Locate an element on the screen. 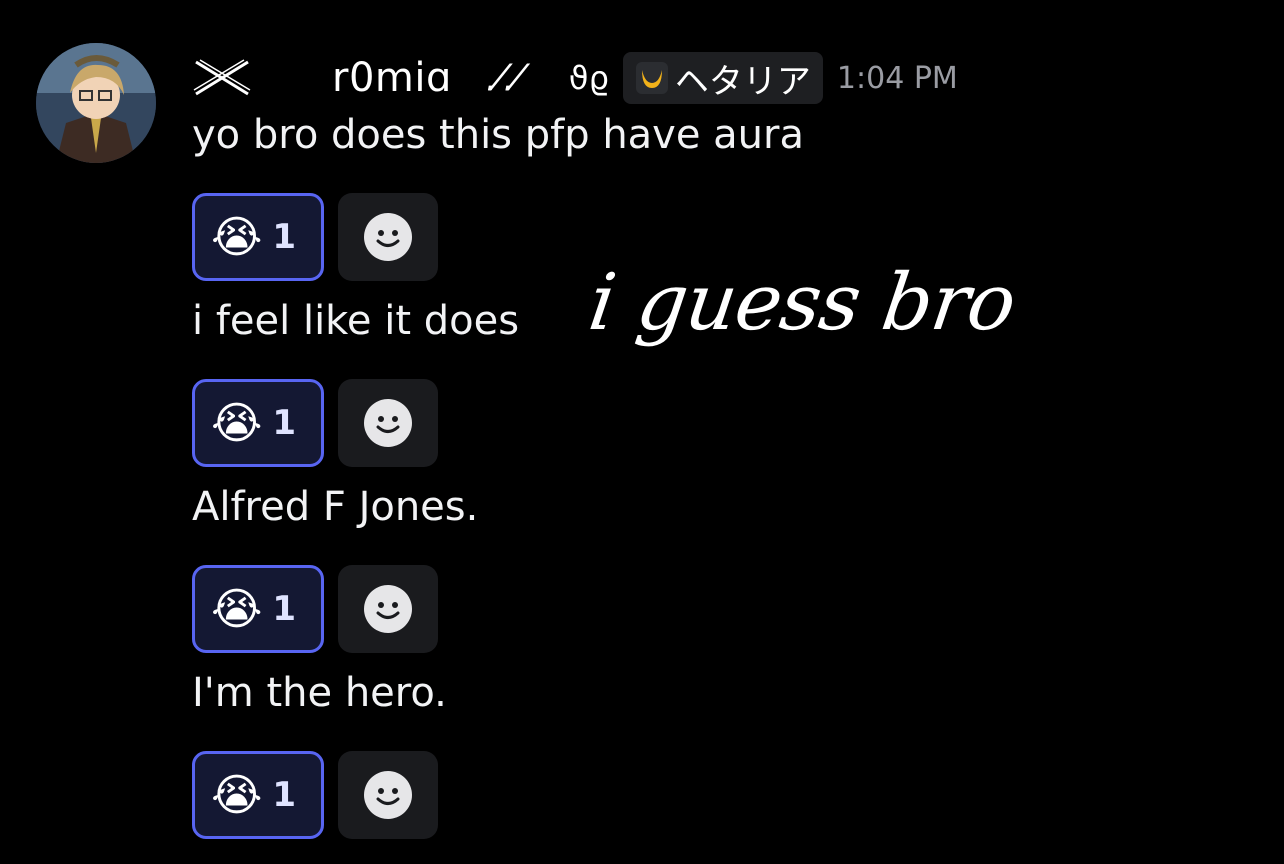 Image resolution: width=1284 pixels, height=864 pixels. message-text: Alfred F Jones. is located at coordinates (335, 507).